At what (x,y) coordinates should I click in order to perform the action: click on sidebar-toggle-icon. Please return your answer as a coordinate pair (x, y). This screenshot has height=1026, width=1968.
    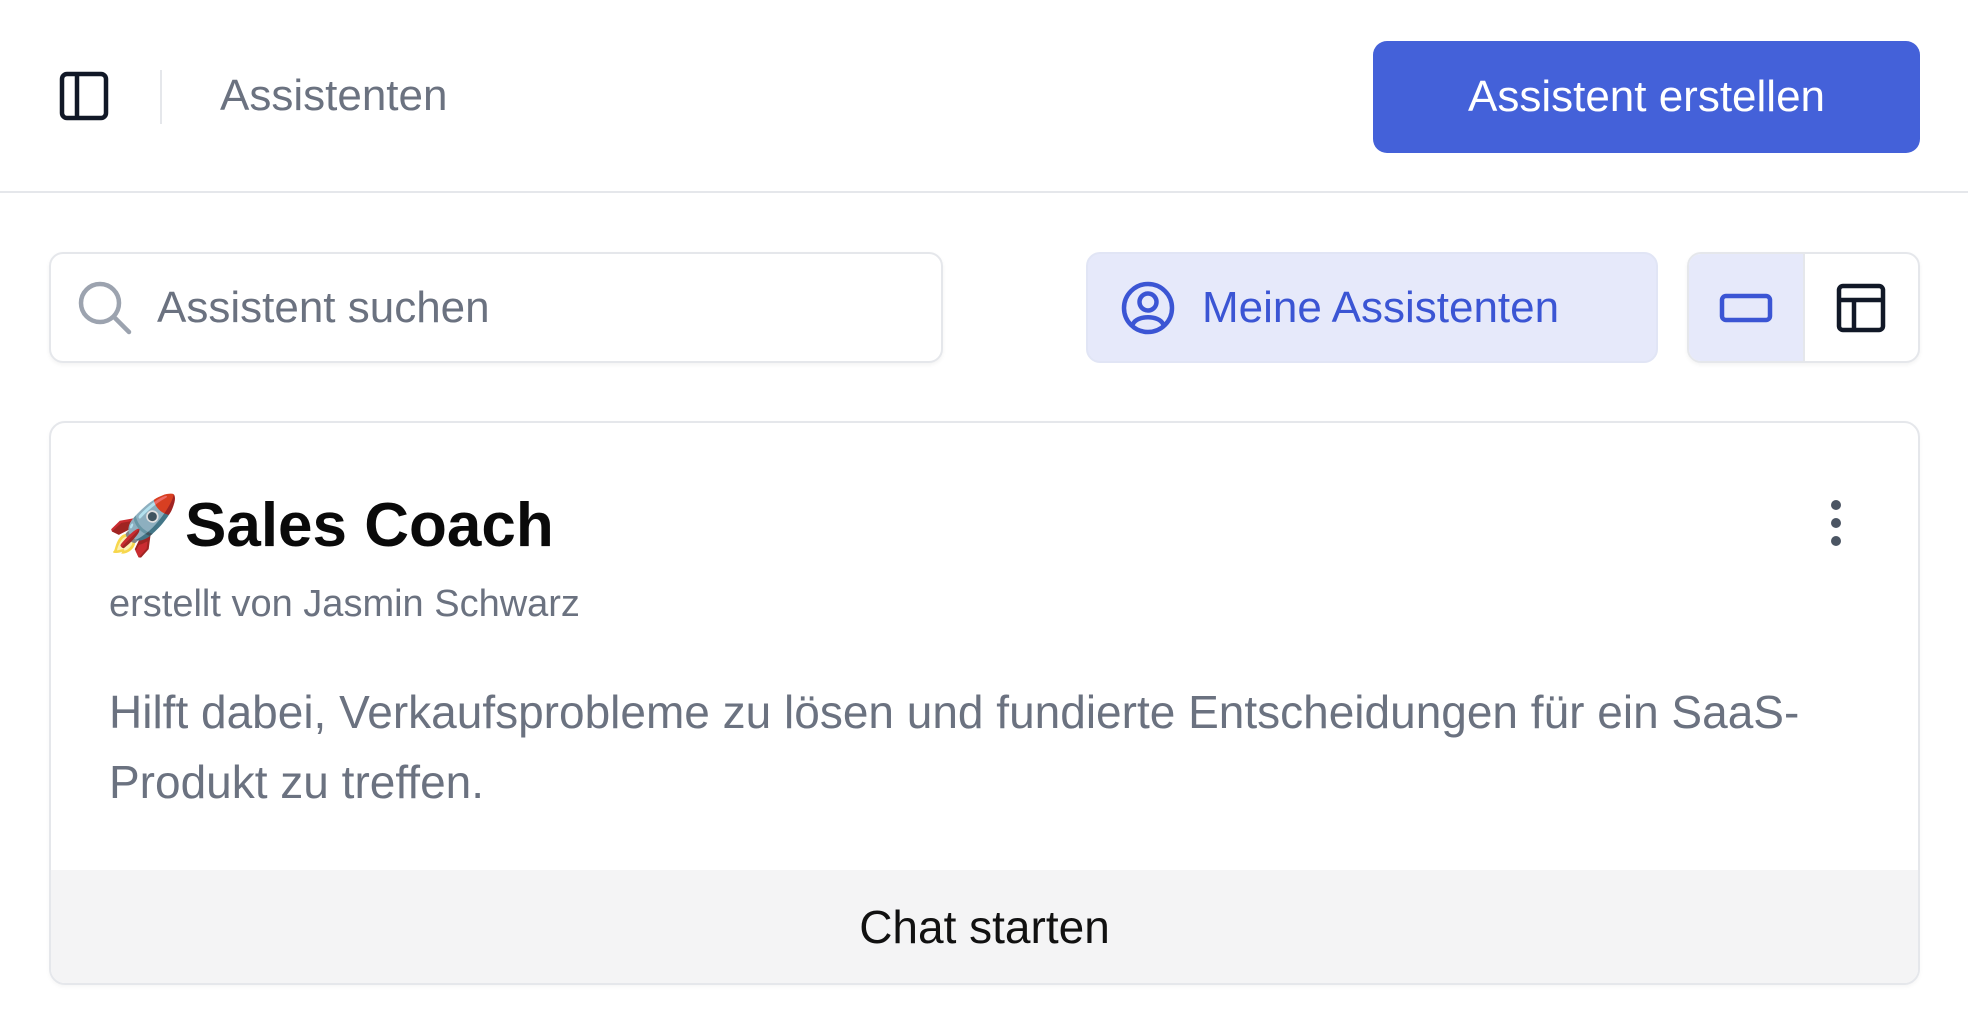
    Looking at the image, I should click on (84, 96).